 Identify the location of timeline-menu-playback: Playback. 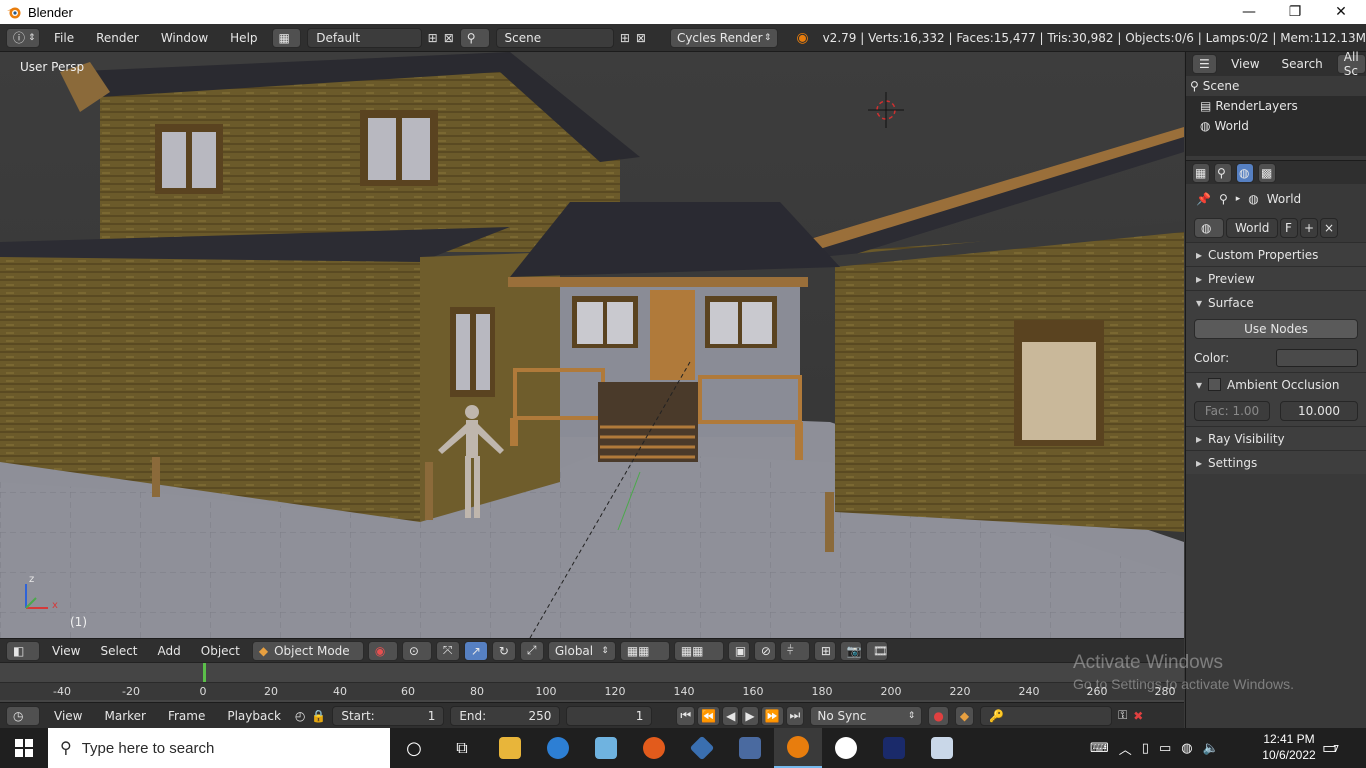
(254, 716).